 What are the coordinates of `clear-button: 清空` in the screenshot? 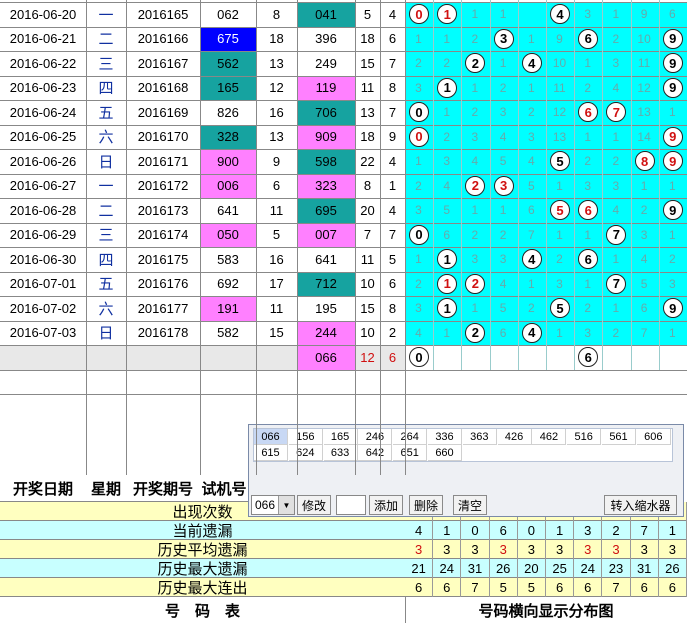 It's located at (470, 505).